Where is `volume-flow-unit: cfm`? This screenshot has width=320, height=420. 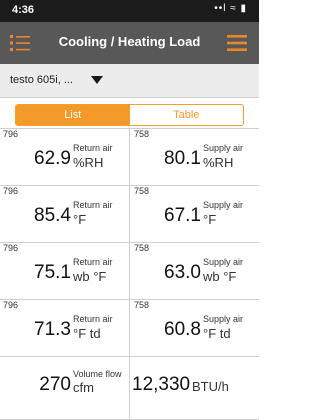 volume-flow-unit: cfm is located at coordinates (83, 387).